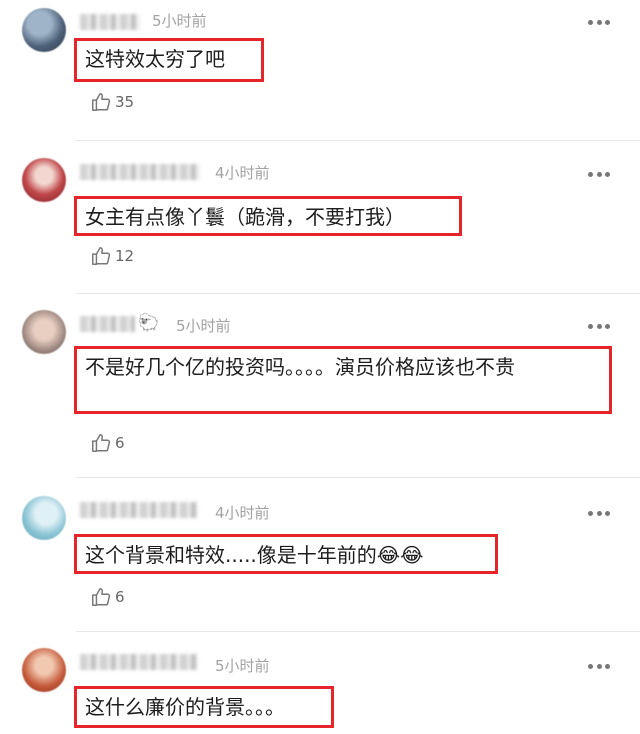 The width and height of the screenshot is (640, 734). Describe the element at coordinates (286, 554) in the screenshot. I see `comment-text: 这个背景和特效.....像是十年前的😂😂` at that location.